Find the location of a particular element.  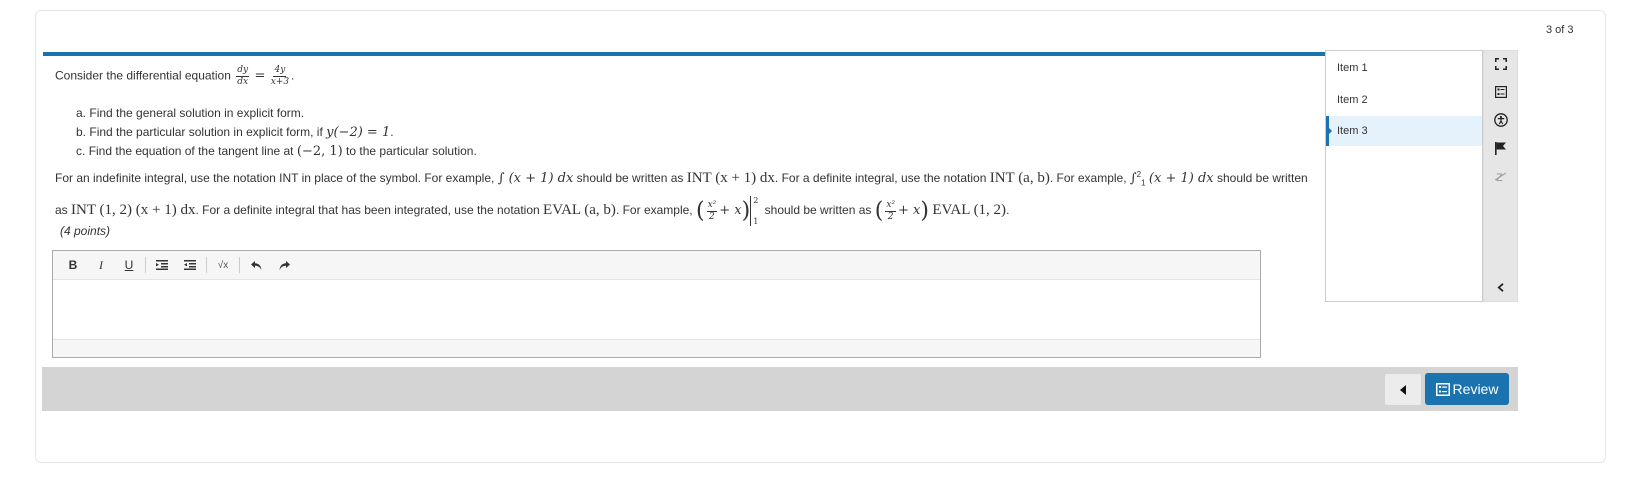

item-list-icon is located at coordinates (1500, 92).